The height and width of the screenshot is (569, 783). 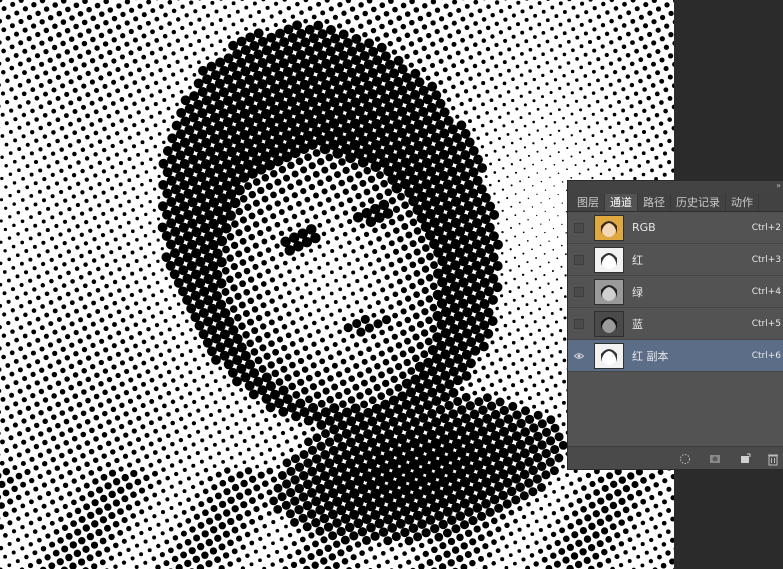 I want to click on channel-name: 绿, so click(x=637, y=292).